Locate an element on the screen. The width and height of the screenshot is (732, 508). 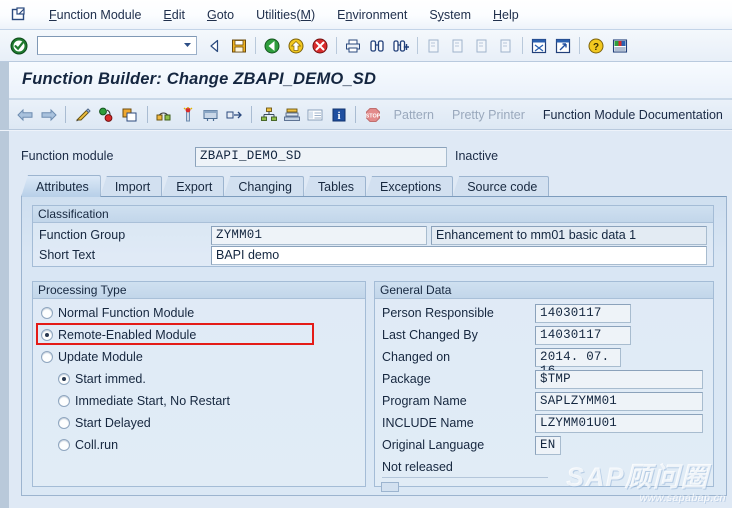
processing-type-title: Processing Type is located at coordinates (199, 290).